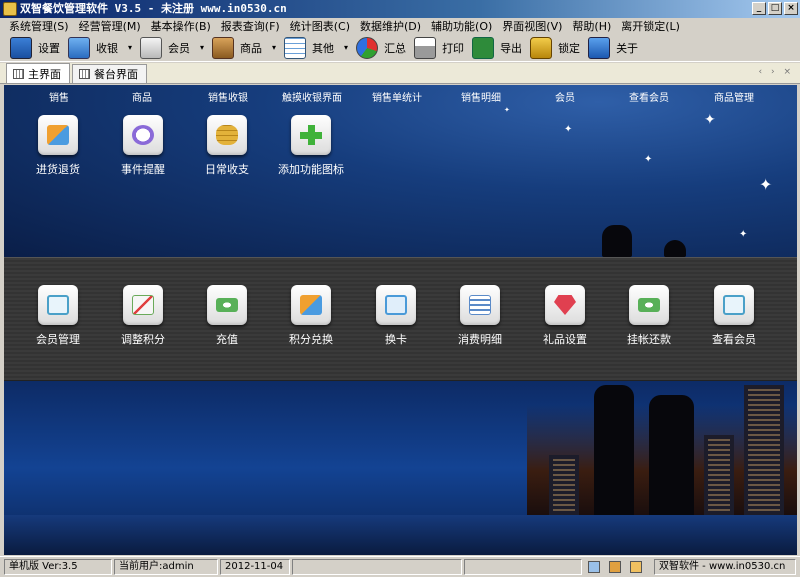 This screenshot has height=577, width=800. What do you see at coordinates (776, 72) in the screenshot?
I see `tab-nav-arrows: ‹ › ×` at bounding box center [776, 72].